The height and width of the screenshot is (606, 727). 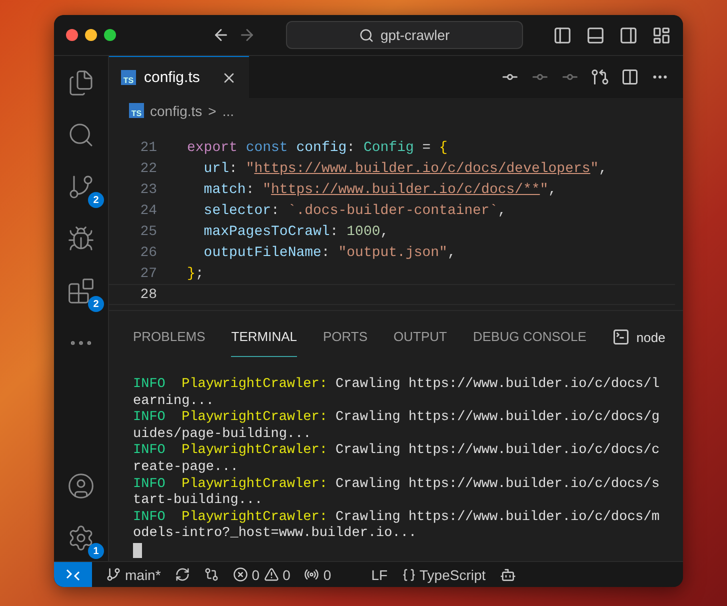 I want to click on panel-right-icon, so click(x=628, y=35).